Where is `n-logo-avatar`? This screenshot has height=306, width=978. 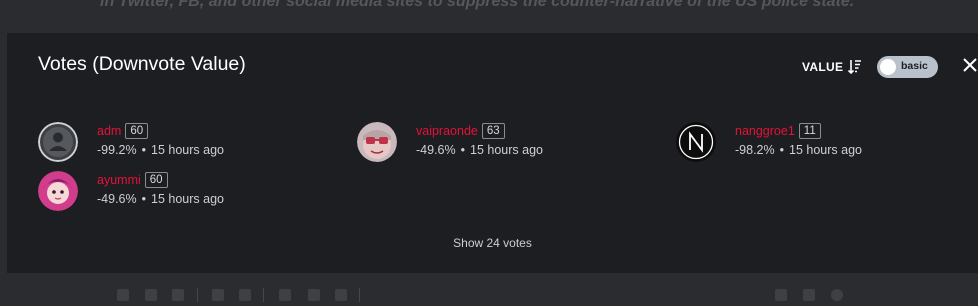 n-logo-avatar is located at coordinates (696, 142).